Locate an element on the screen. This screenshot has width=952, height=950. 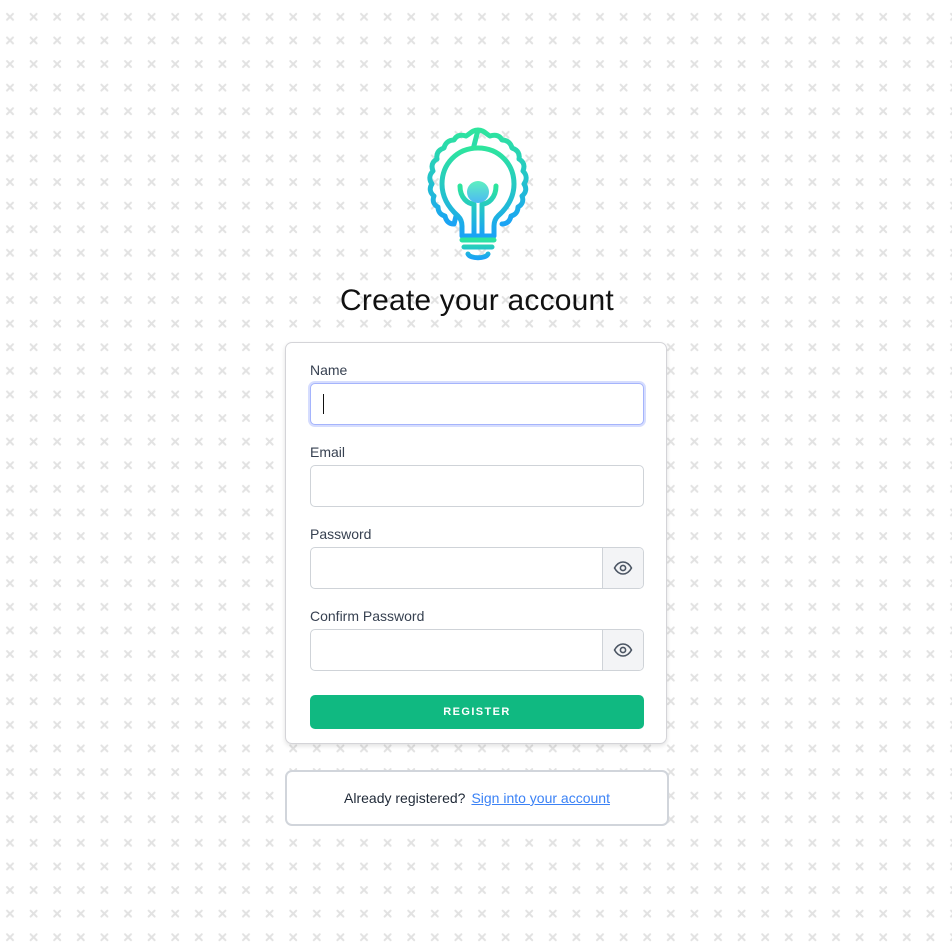
password-input is located at coordinates (457, 568).